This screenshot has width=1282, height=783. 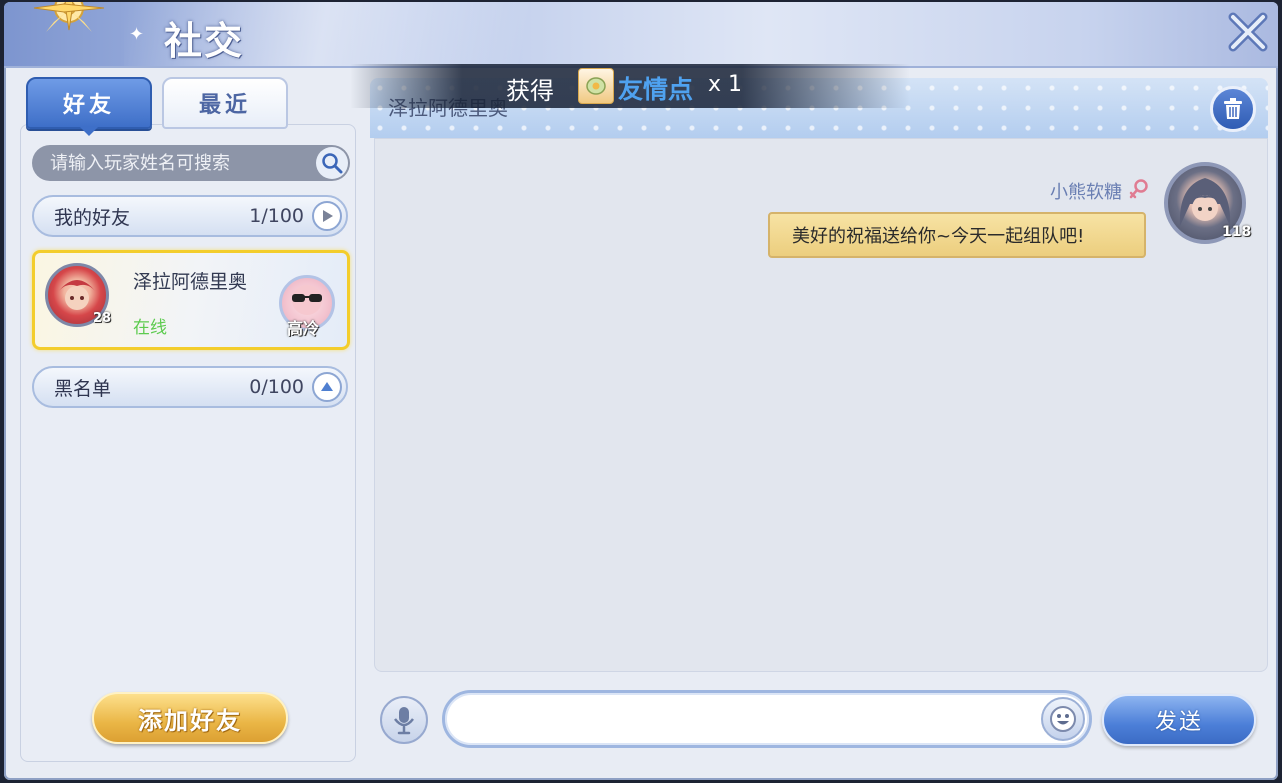 What do you see at coordinates (204, 40) in the screenshot?
I see `page-title: 社交` at bounding box center [204, 40].